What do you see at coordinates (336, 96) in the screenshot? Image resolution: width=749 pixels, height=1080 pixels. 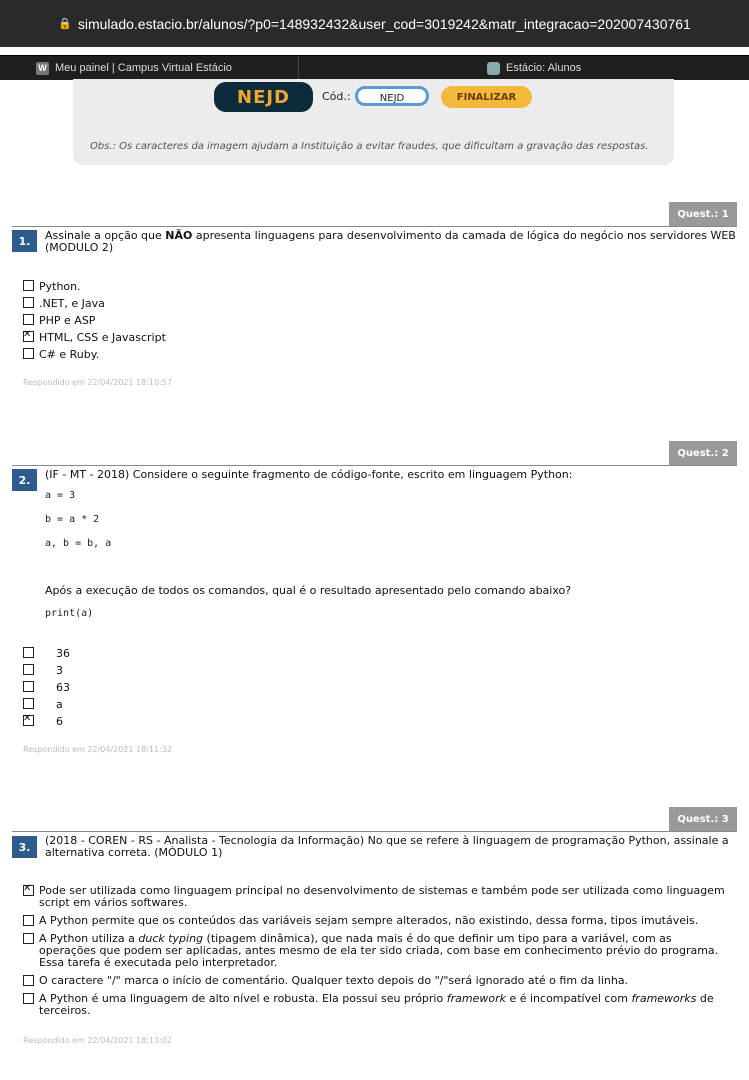 I see `cod-label: Cód.:` at bounding box center [336, 96].